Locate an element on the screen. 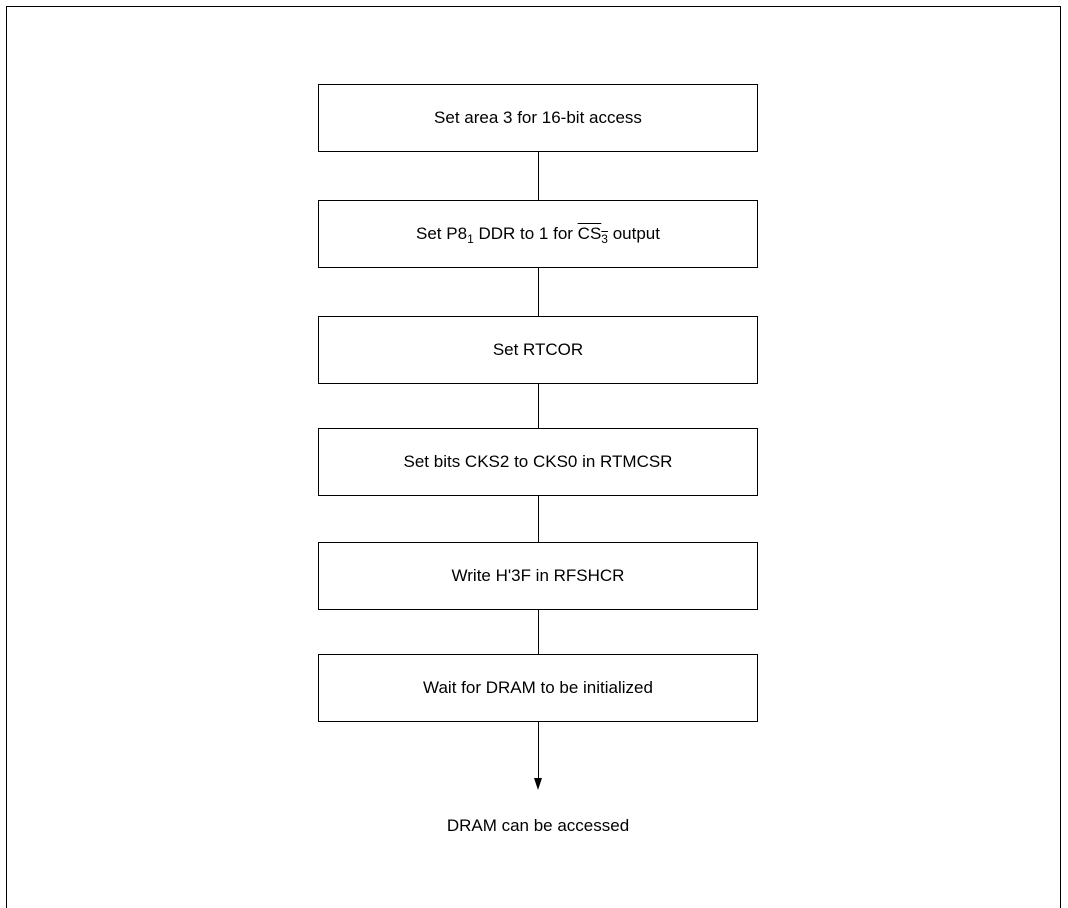 Image resolution: width=1068 pixels, height=908 pixels. step-2-sub-b: 3 is located at coordinates (604, 239).